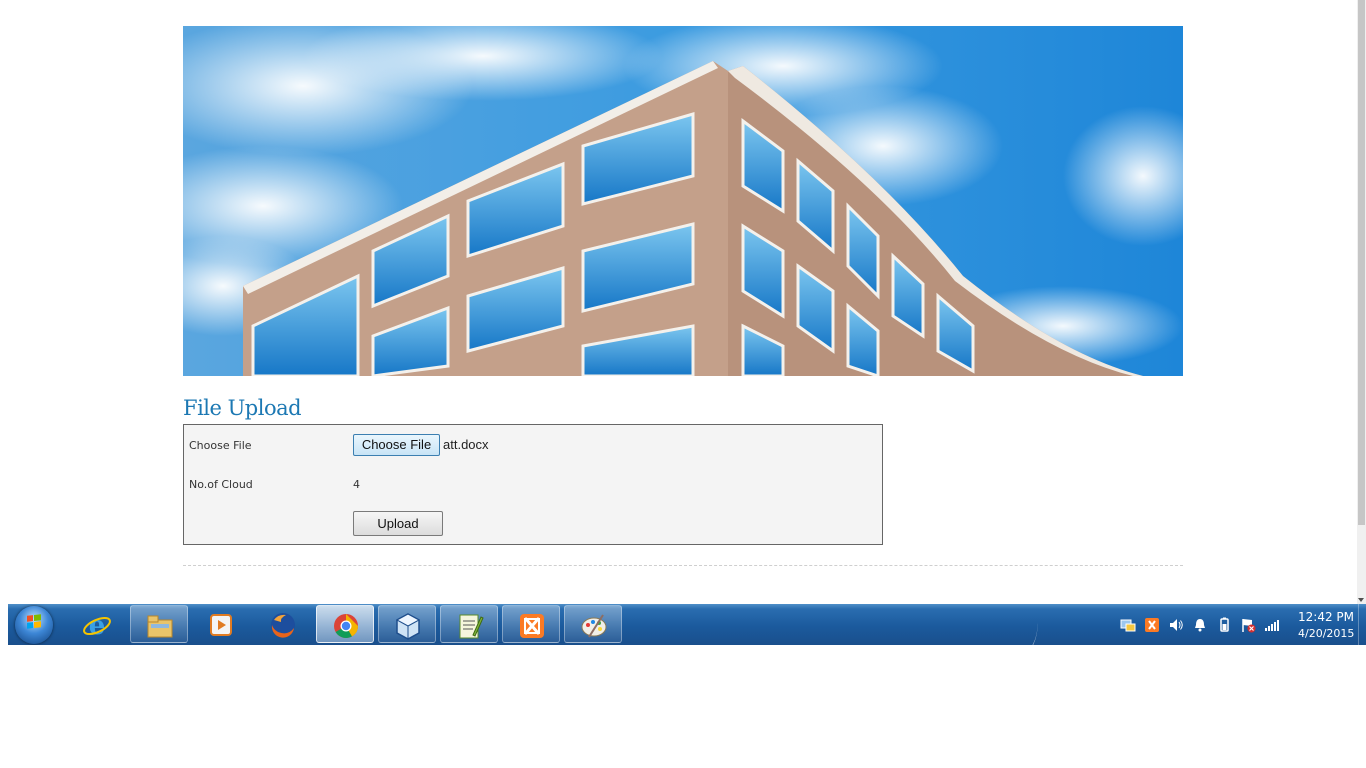 The width and height of the screenshot is (1366, 768). Describe the element at coordinates (687, 624) in the screenshot. I see `taskbar: e 12:42 PM 4/20/2015` at that location.